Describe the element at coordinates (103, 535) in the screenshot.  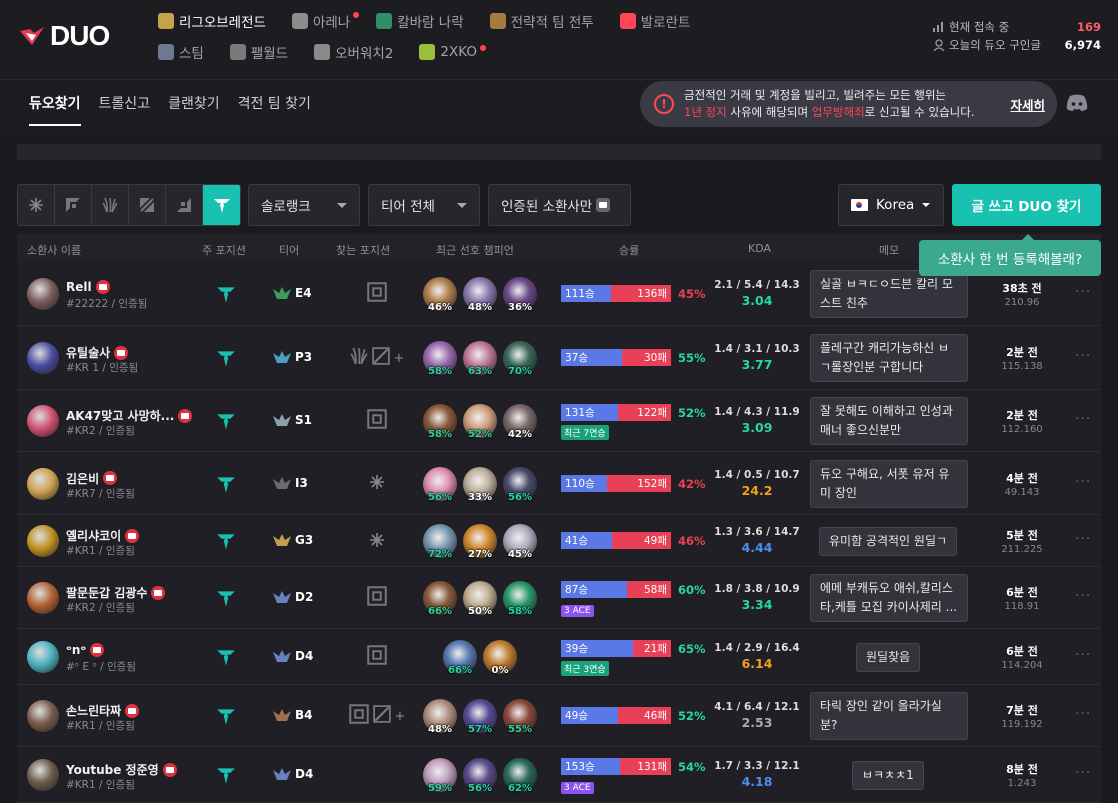
I see `summoner-name: 옐리샤코이` at that location.